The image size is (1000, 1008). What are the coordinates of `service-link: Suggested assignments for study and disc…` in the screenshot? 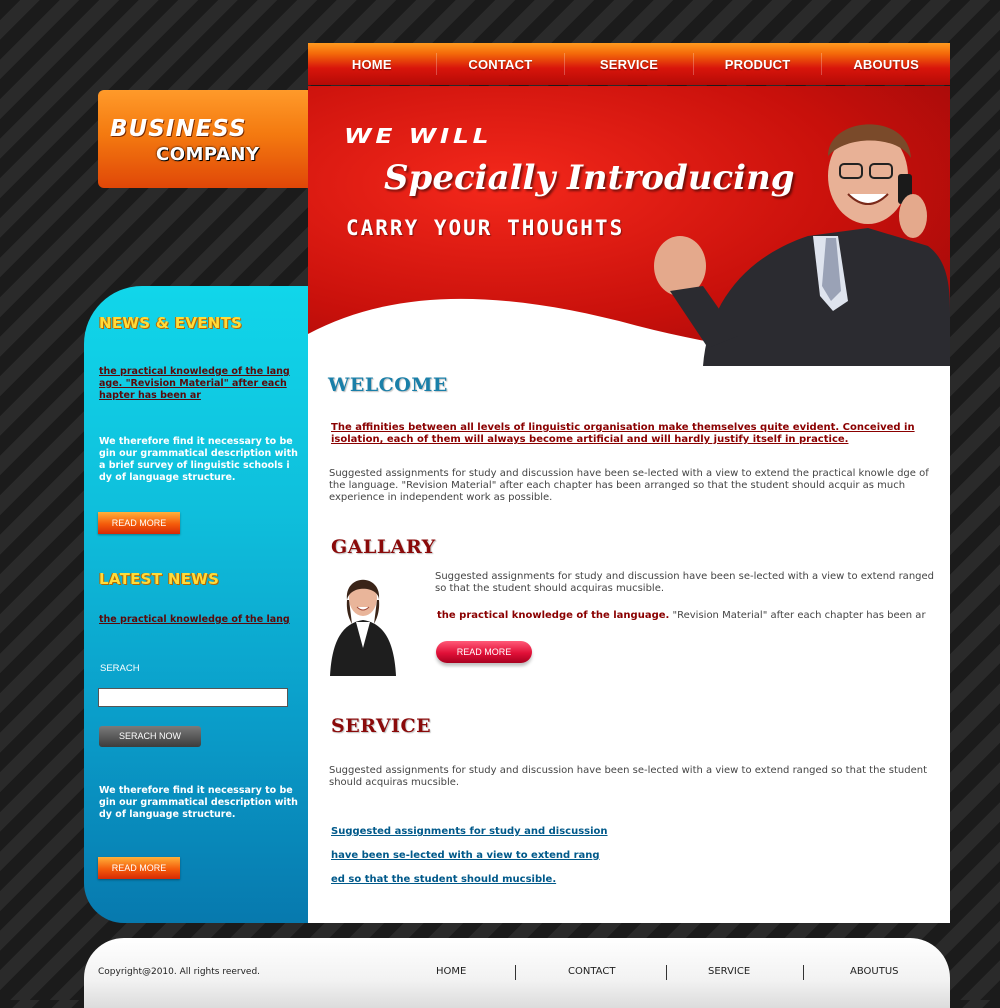 It's located at (469, 831).